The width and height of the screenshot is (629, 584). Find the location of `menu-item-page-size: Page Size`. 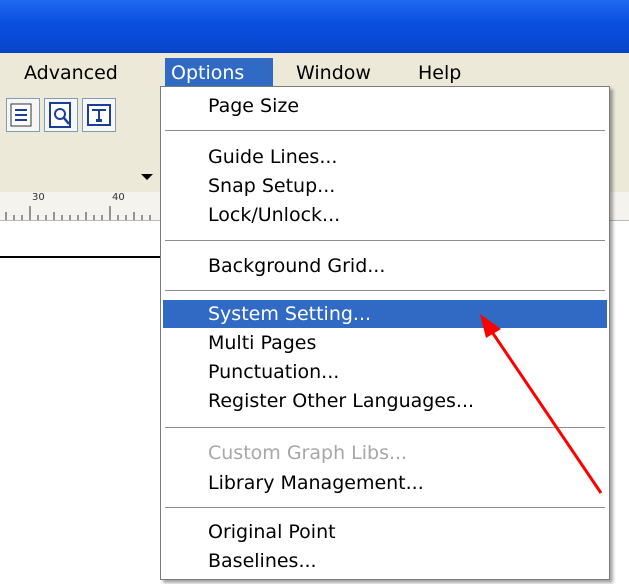

menu-item-page-size: Page Size is located at coordinates (385, 106).